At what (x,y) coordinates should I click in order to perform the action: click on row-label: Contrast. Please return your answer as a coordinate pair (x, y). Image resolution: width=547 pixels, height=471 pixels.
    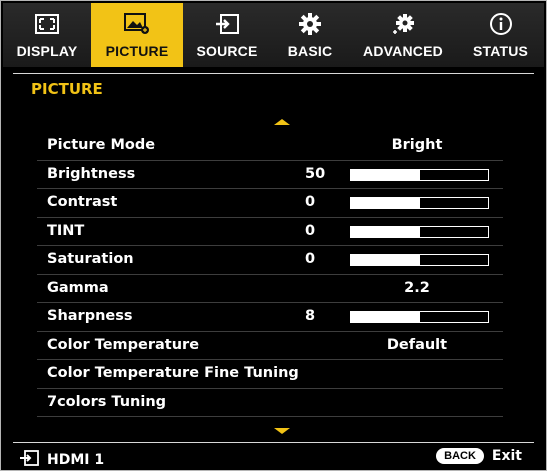
    Looking at the image, I should click on (82, 202).